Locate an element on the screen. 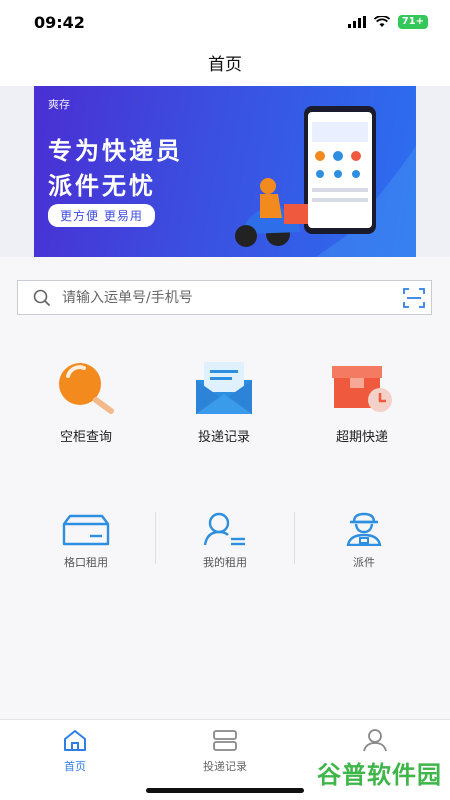 The image size is (450, 800). feature-label: 超期快递 is located at coordinates (361, 437).